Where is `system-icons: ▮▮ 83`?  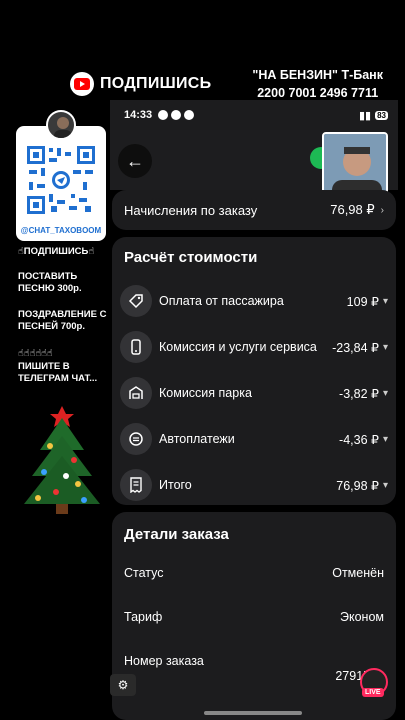 system-icons: ▮▮ 83 is located at coordinates (373, 115).